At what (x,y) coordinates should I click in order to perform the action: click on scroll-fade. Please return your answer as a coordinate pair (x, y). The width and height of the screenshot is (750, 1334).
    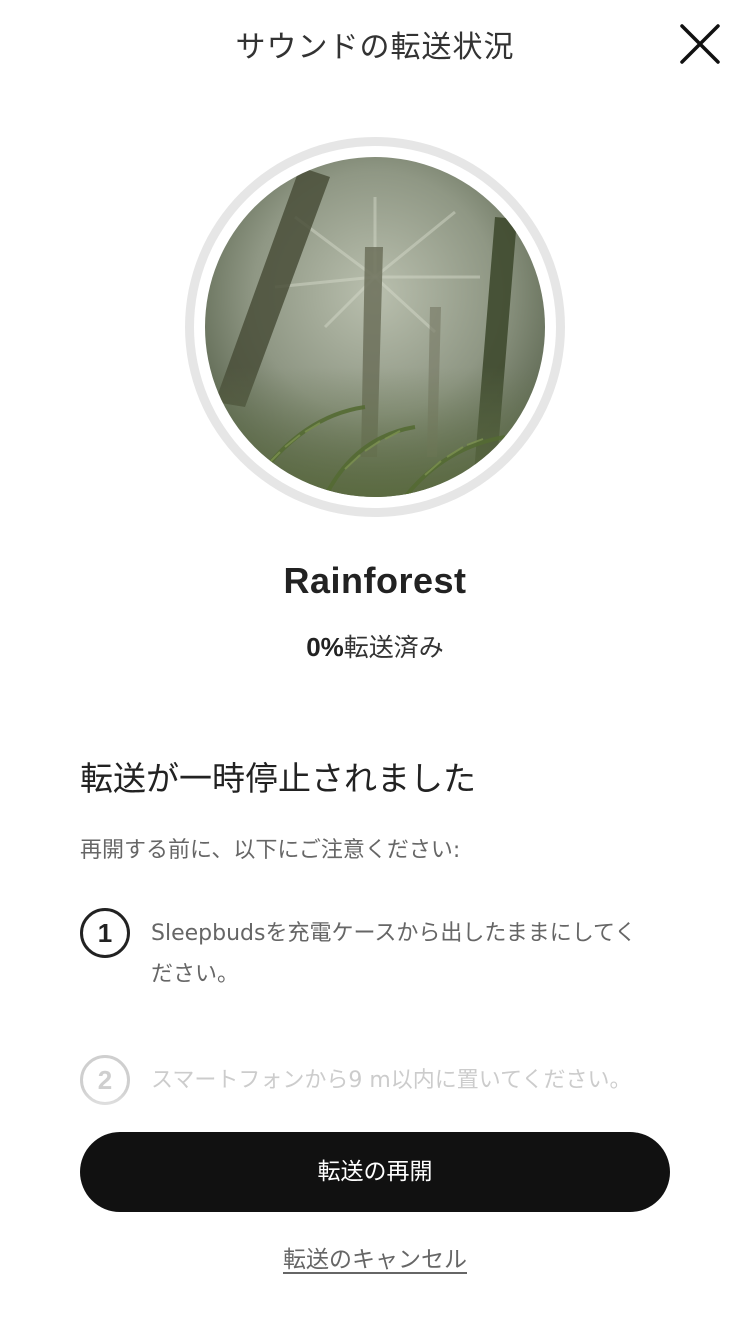
    Looking at the image, I should click on (375, 1113).